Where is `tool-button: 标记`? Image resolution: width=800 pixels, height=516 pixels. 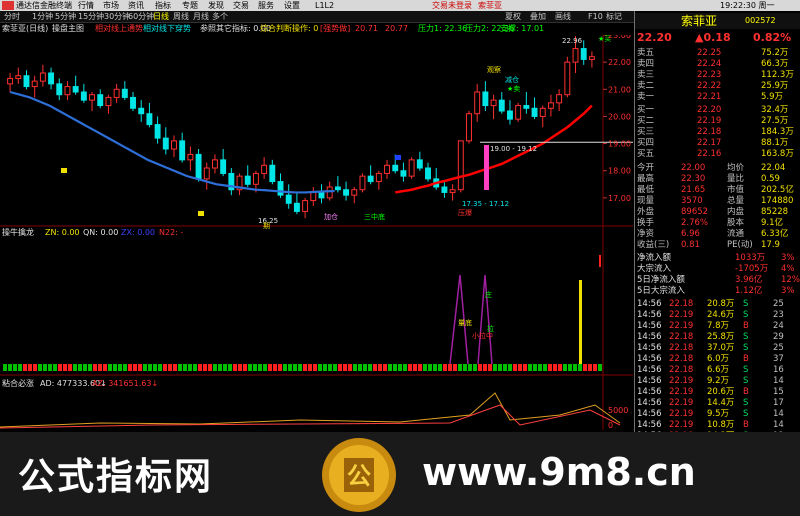 tool-button: 标记 is located at coordinates (614, 17).